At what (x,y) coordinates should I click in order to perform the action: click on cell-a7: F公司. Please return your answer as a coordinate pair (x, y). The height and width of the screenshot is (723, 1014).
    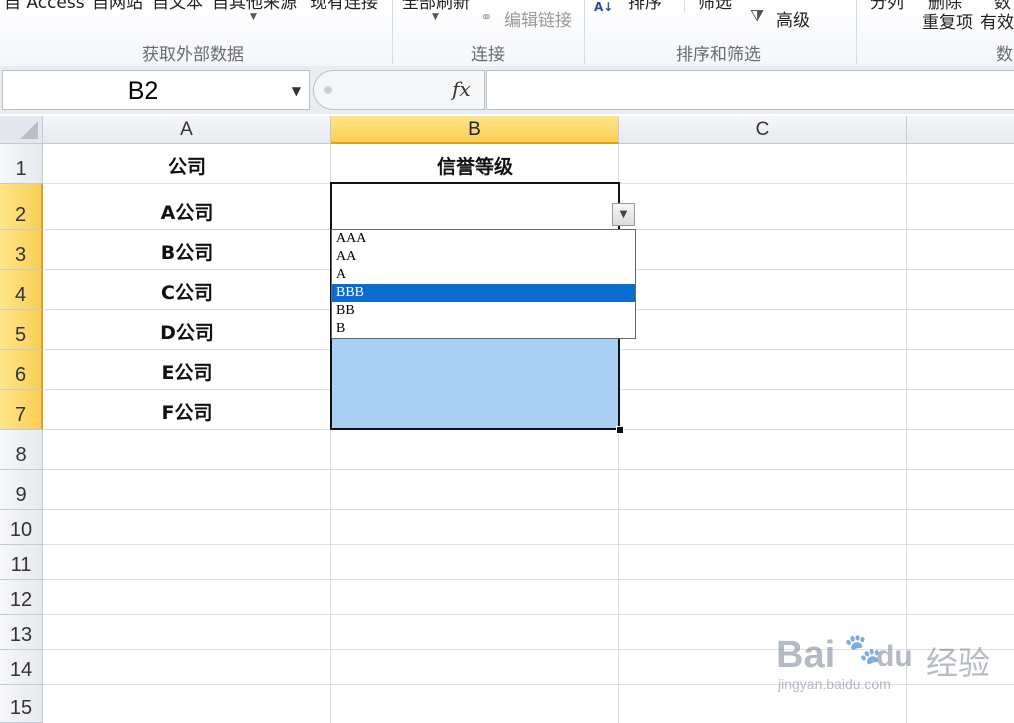
    Looking at the image, I should click on (187, 410).